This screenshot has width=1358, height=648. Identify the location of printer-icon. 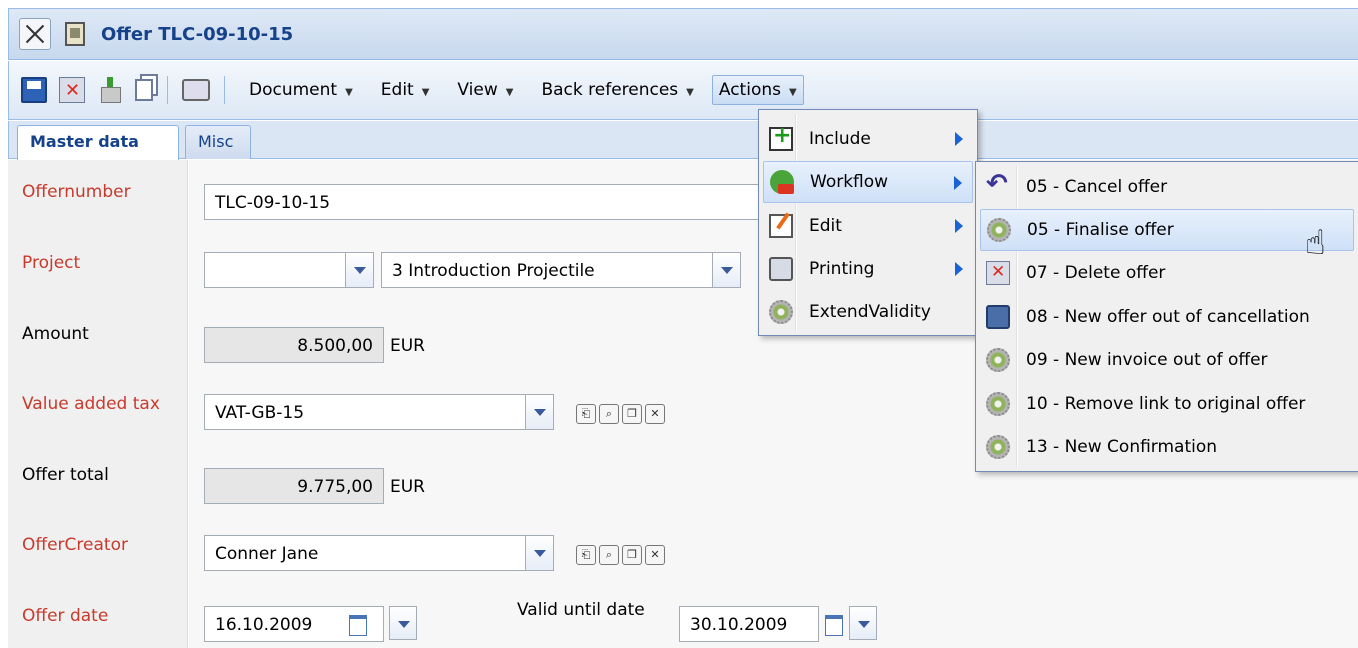
(781, 269).